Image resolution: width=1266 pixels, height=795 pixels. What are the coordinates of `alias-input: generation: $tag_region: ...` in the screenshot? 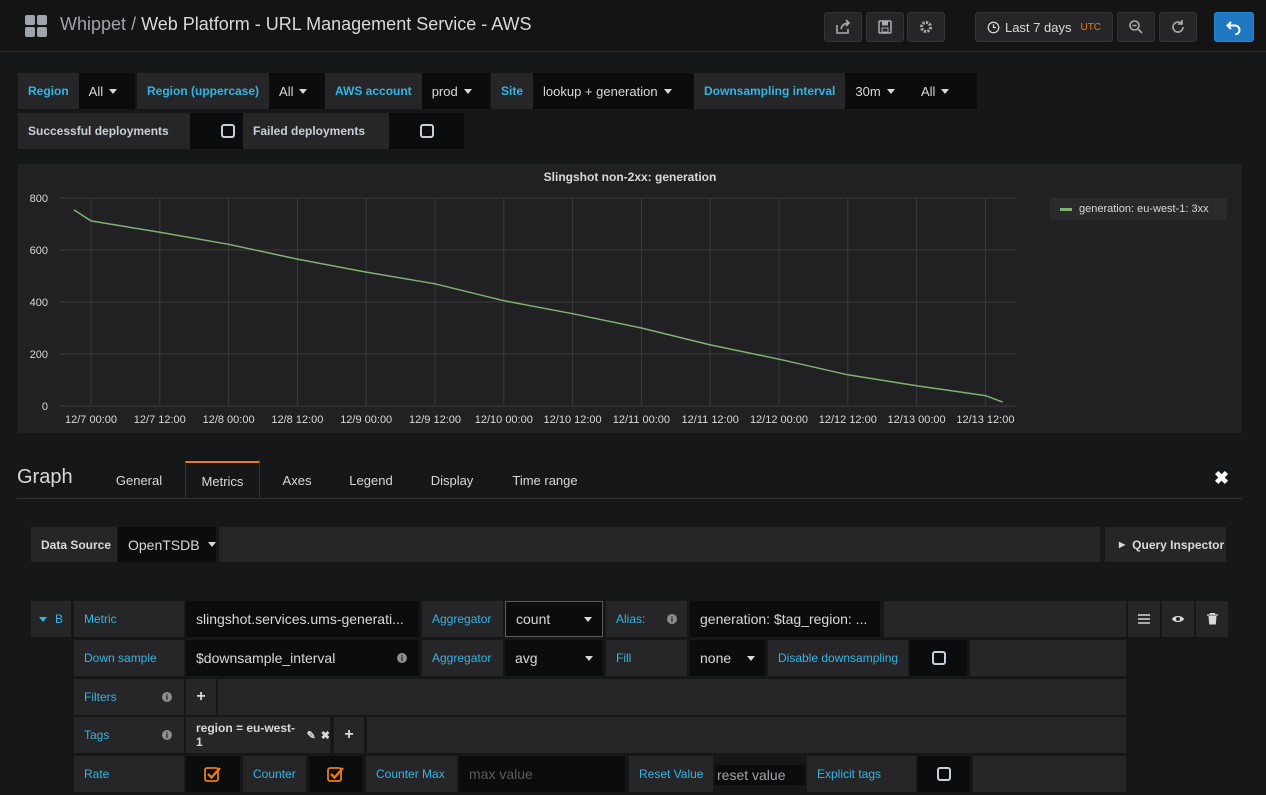 It's located at (785, 619).